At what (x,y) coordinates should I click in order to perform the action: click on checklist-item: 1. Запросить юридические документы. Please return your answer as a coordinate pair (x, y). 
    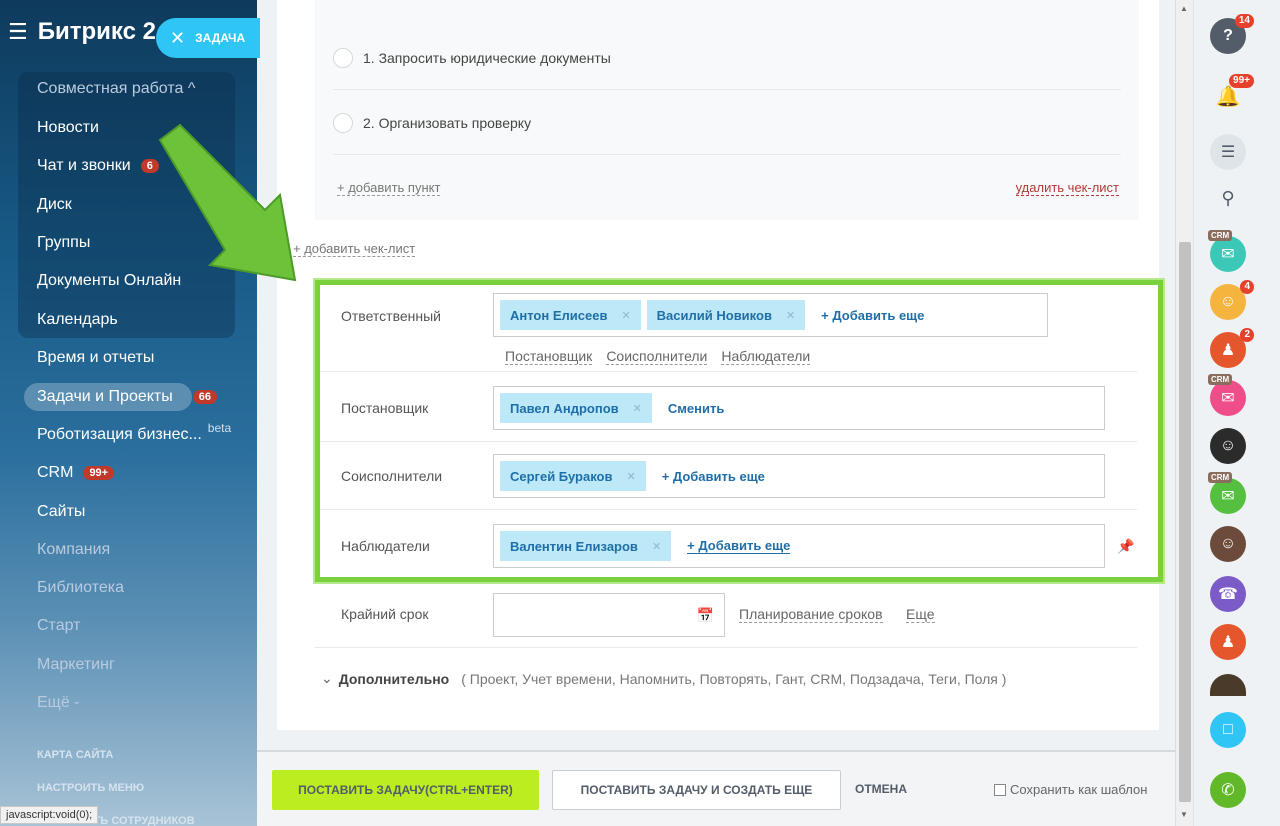
    Looking at the image, I should click on (727, 58).